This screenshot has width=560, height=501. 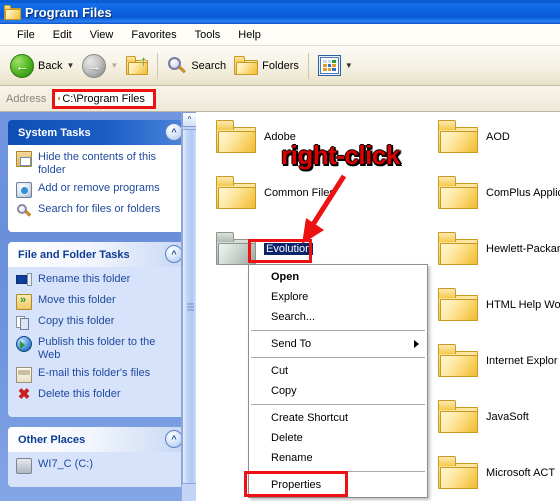 What do you see at coordinates (499, 304) in the screenshot?
I see `file-item: HTML Help Wor` at bounding box center [499, 304].